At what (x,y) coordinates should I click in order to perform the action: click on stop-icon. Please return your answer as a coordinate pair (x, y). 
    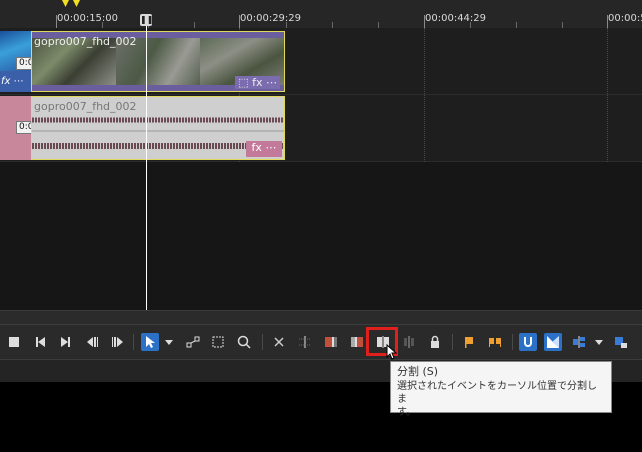
    Looking at the image, I should click on (14, 342).